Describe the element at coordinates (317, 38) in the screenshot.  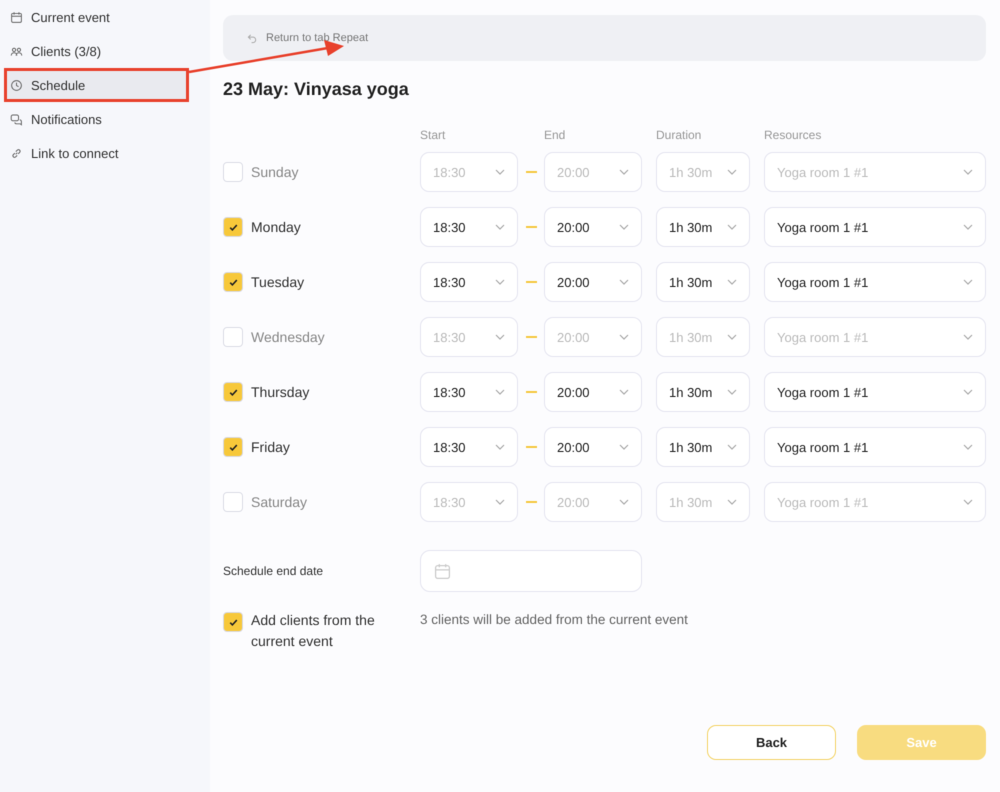
I see `return-link: Return to tab Repeat` at that location.